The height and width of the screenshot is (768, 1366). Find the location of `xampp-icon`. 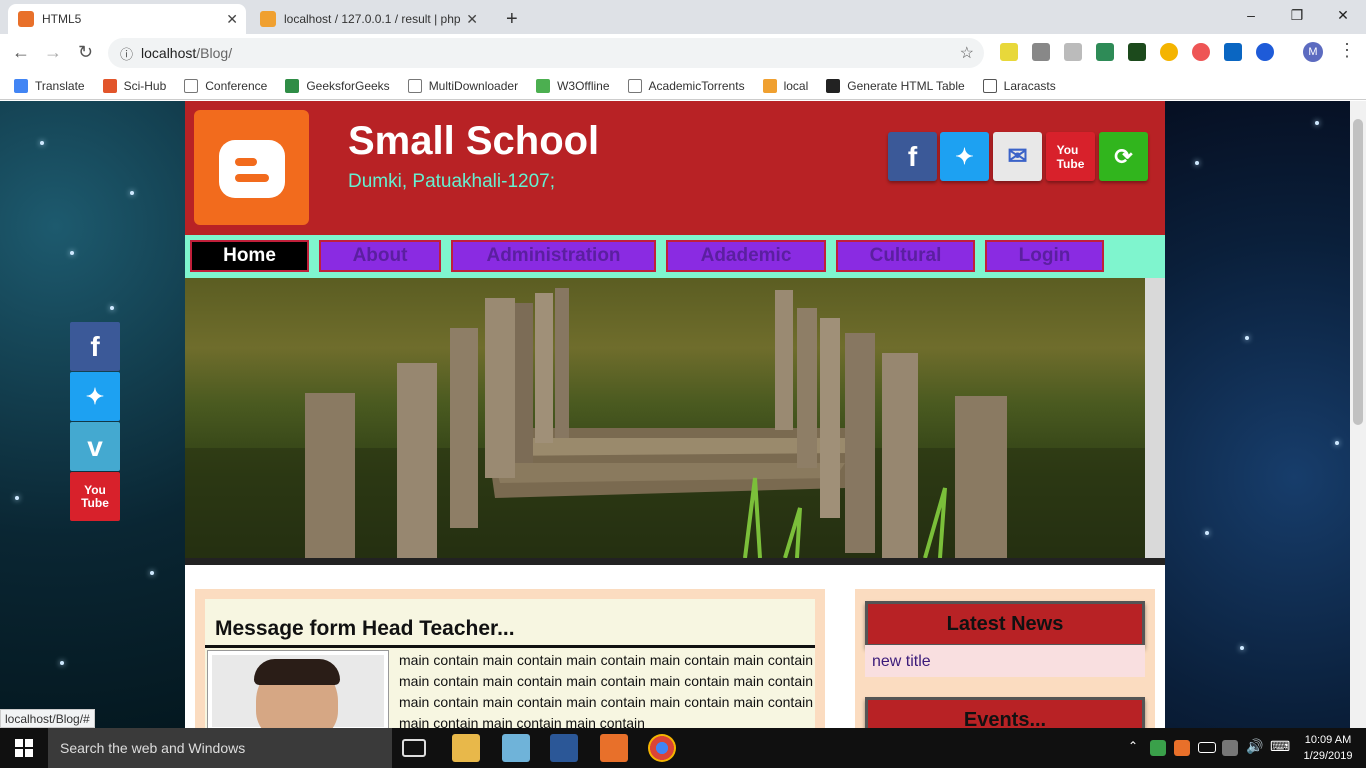

xampp-icon is located at coordinates (614, 748).